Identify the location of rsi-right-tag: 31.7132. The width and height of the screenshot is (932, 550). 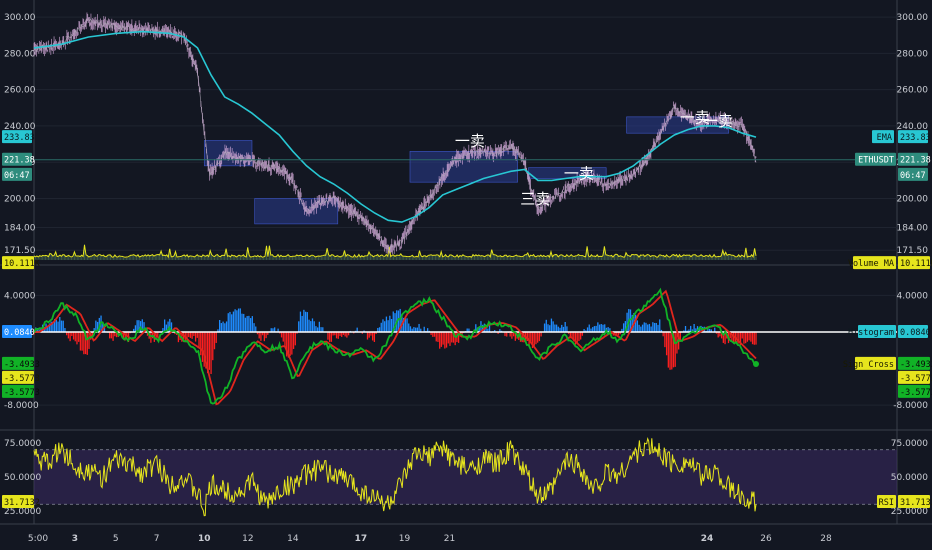
(916, 503).